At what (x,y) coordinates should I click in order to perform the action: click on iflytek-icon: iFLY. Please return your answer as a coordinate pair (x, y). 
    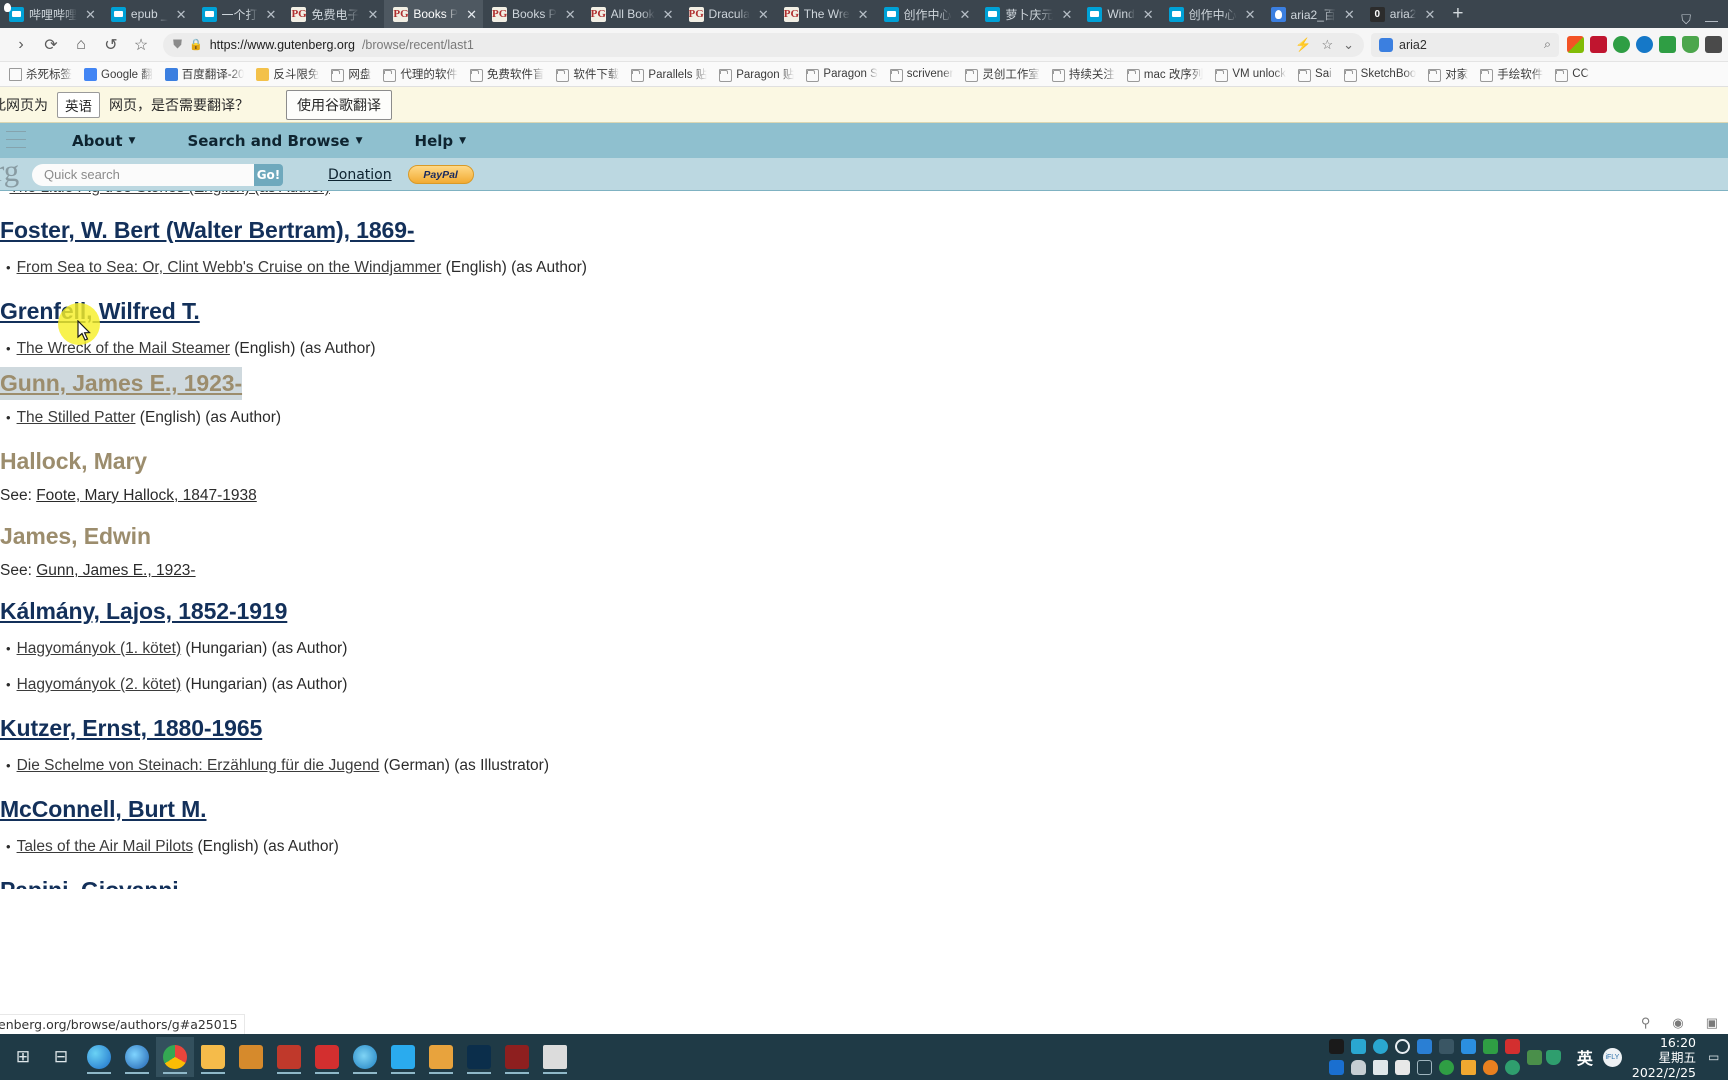
    Looking at the image, I should click on (1612, 1057).